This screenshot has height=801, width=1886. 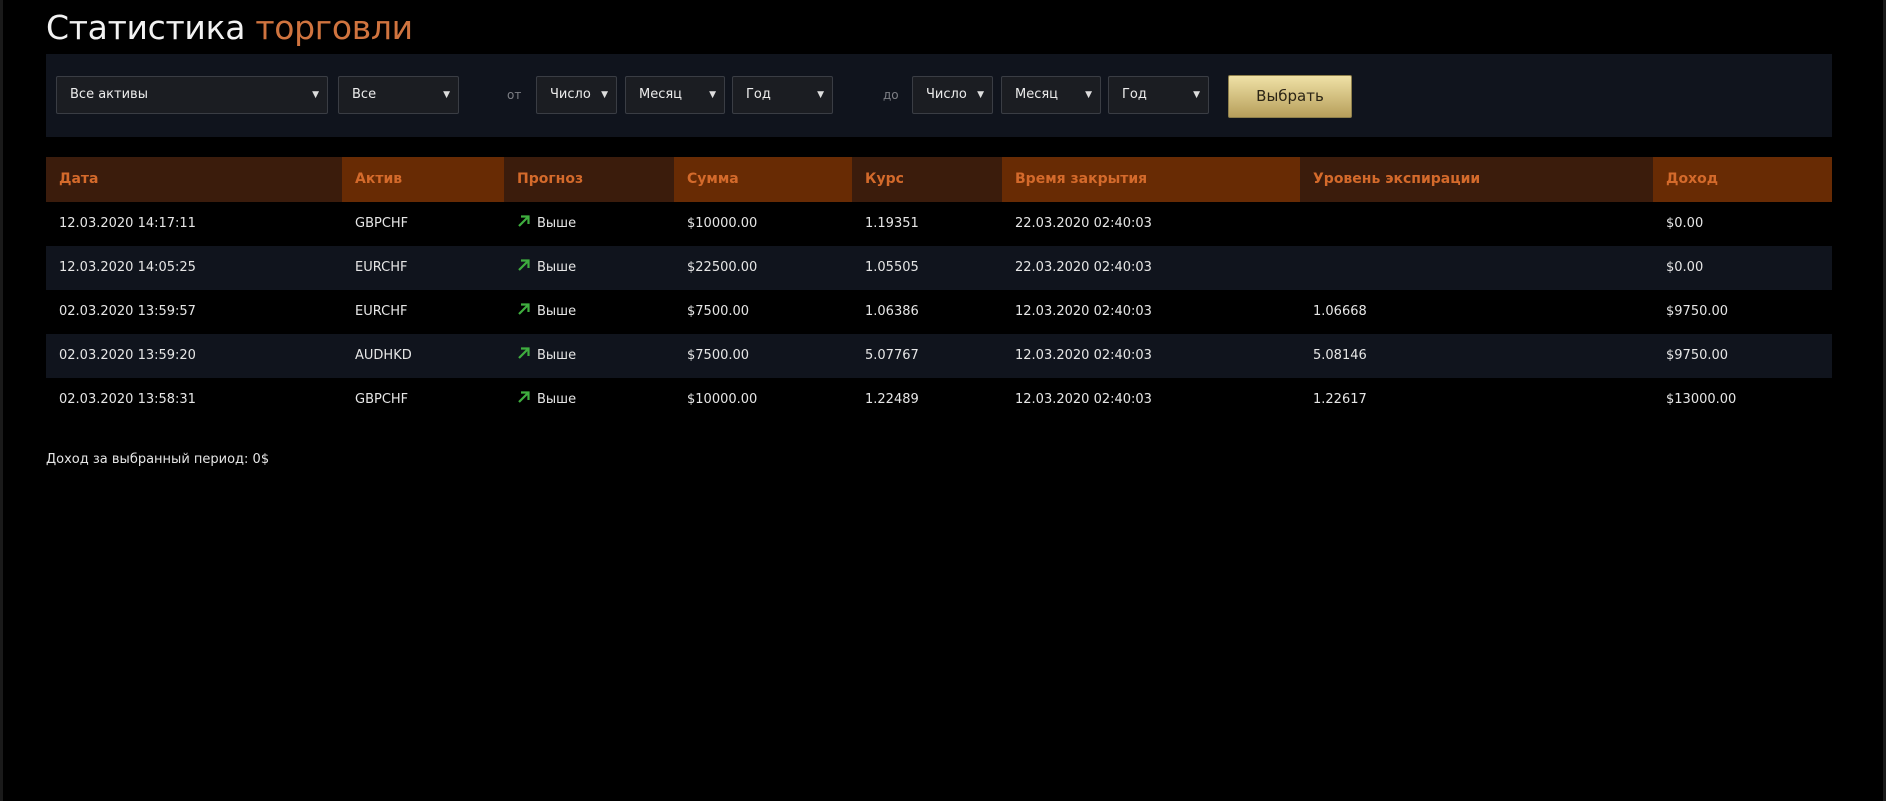 What do you see at coordinates (1290, 96) in the screenshot?
I see `submit-button: Выбрать` at bounding box center [1290, 96].